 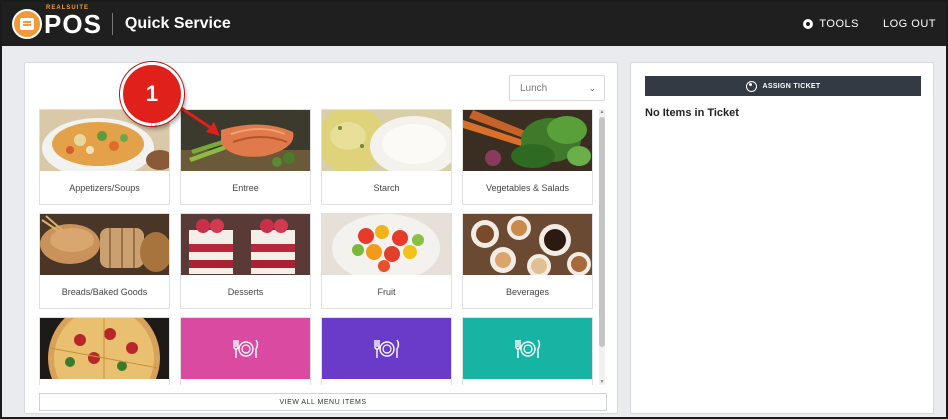 I want to click on category-tile-fruit: Fruit, so click(x=386, y=261).